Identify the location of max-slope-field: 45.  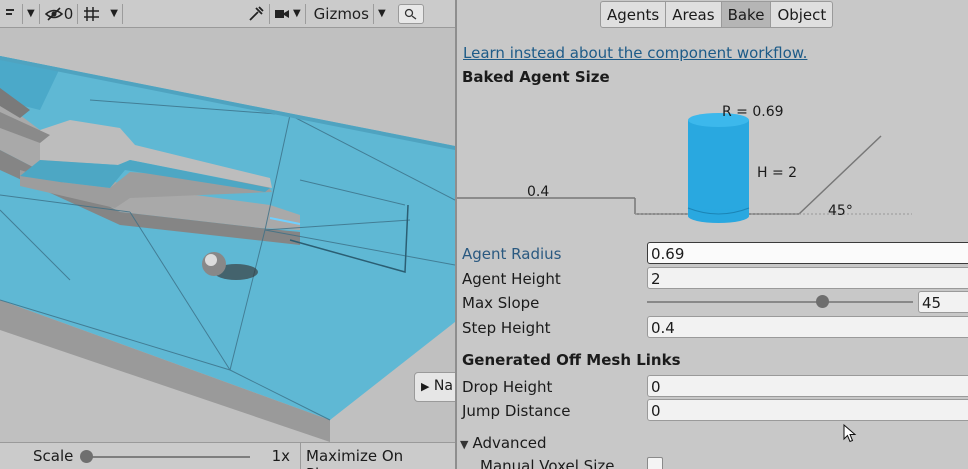
(943, 302).